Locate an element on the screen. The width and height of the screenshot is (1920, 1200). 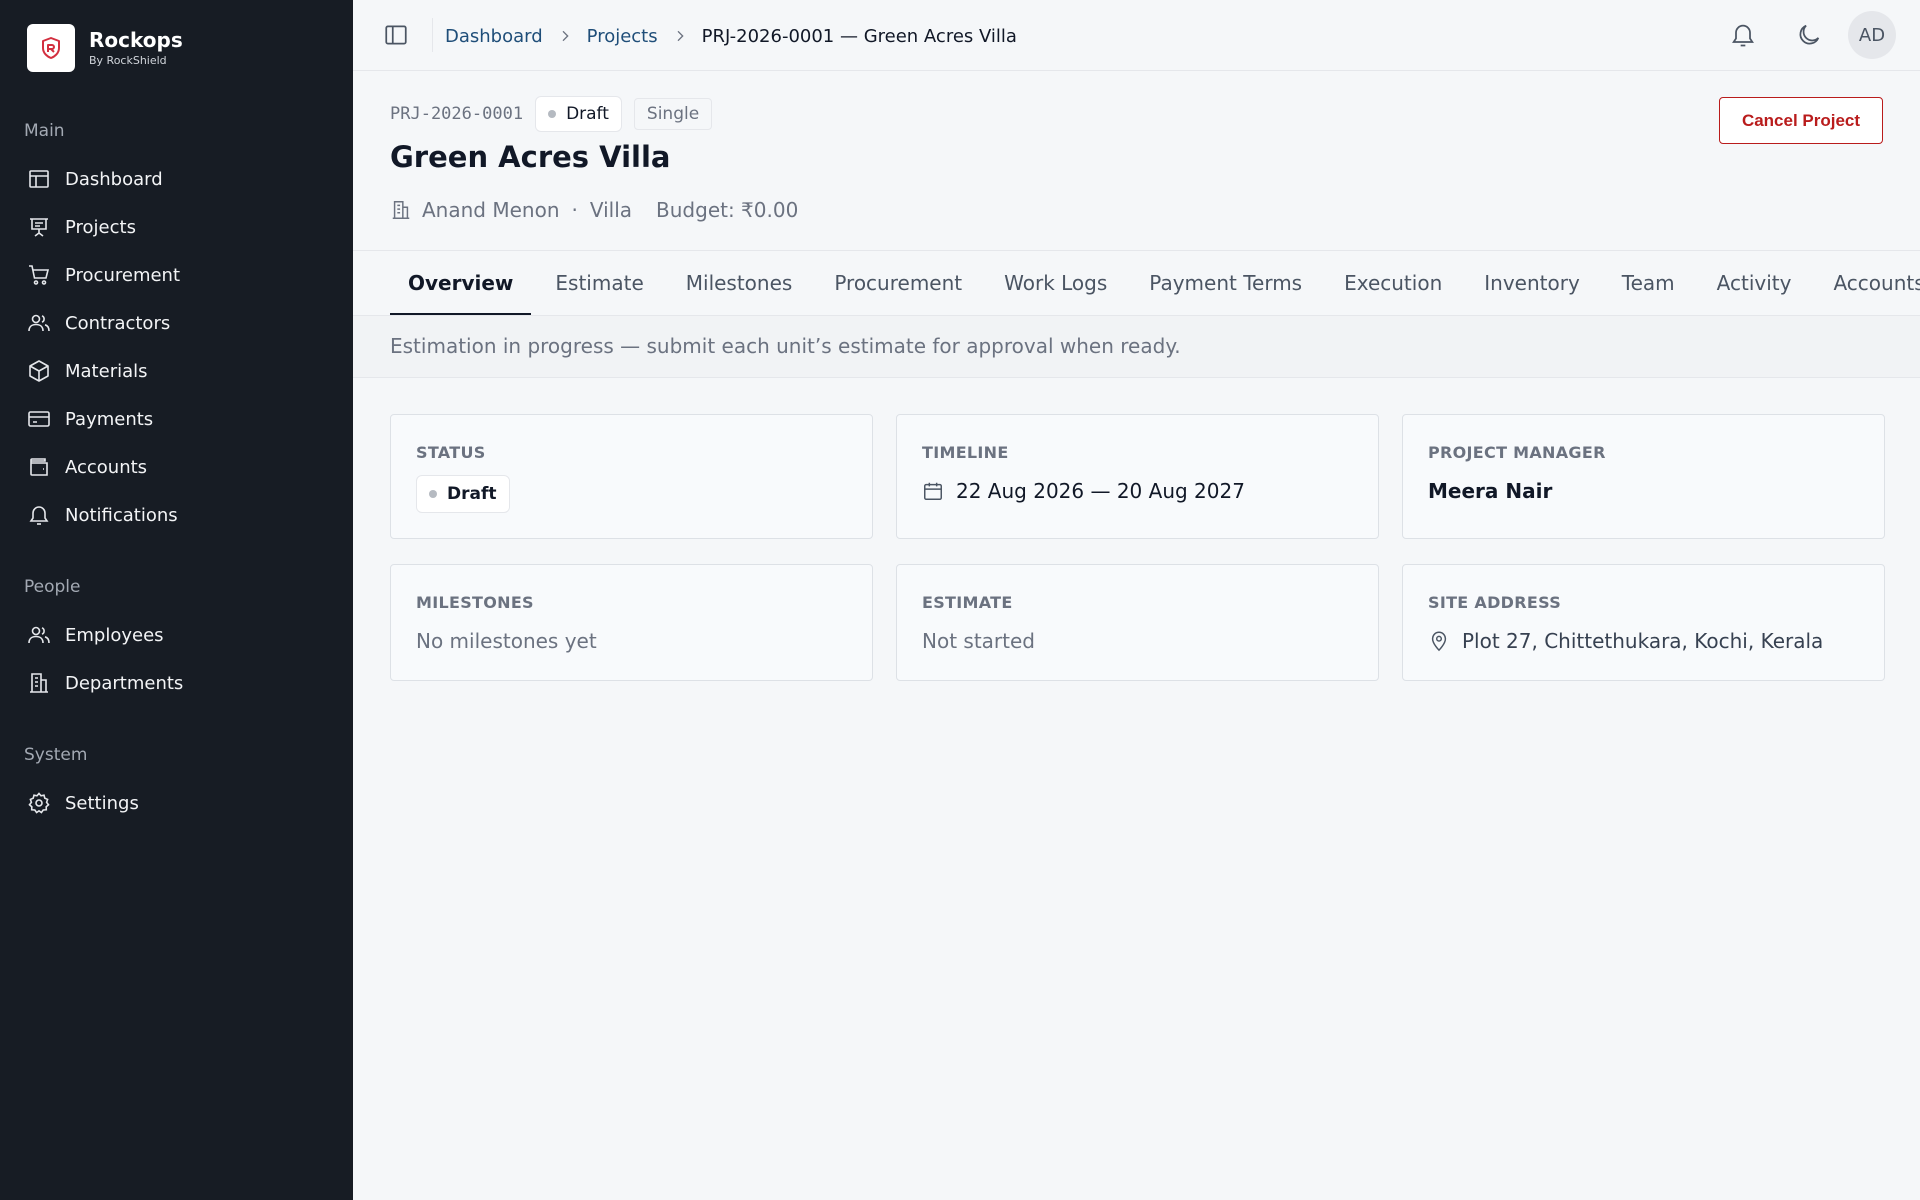
type-badge: Single is located at coordinates (673, 114).